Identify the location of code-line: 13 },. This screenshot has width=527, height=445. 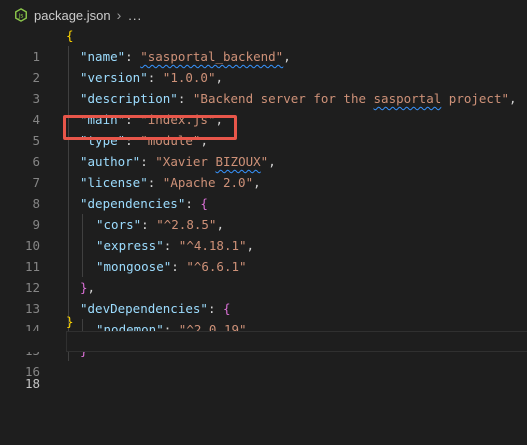
(263, 296).